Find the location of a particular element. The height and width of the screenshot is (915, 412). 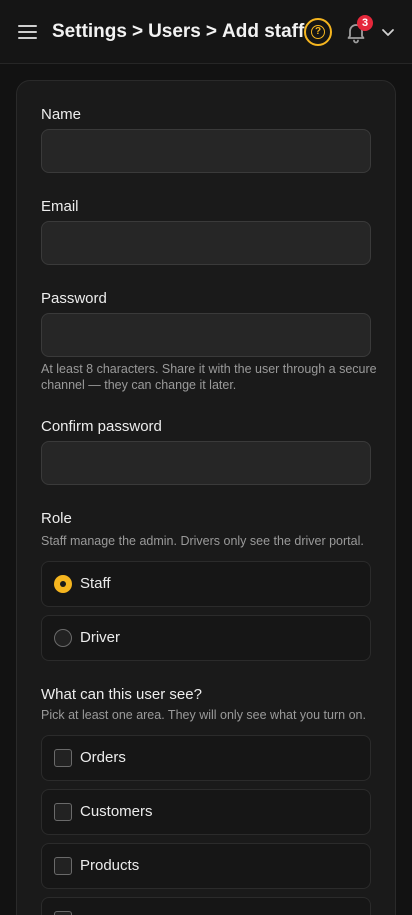

confirm-password-input is located at coordinates (206, 463).